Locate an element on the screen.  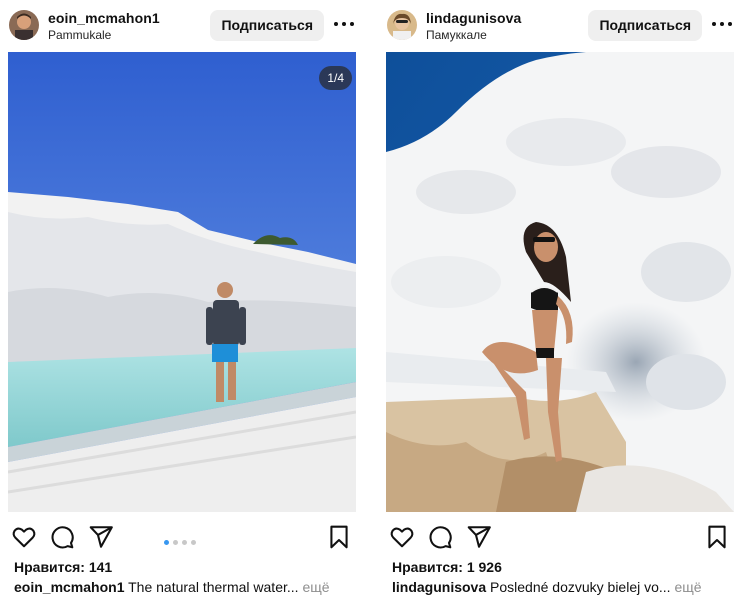
post-header: eoin_mcmahon1 Pammukale Подписаться is located at coordinates (182, 25).